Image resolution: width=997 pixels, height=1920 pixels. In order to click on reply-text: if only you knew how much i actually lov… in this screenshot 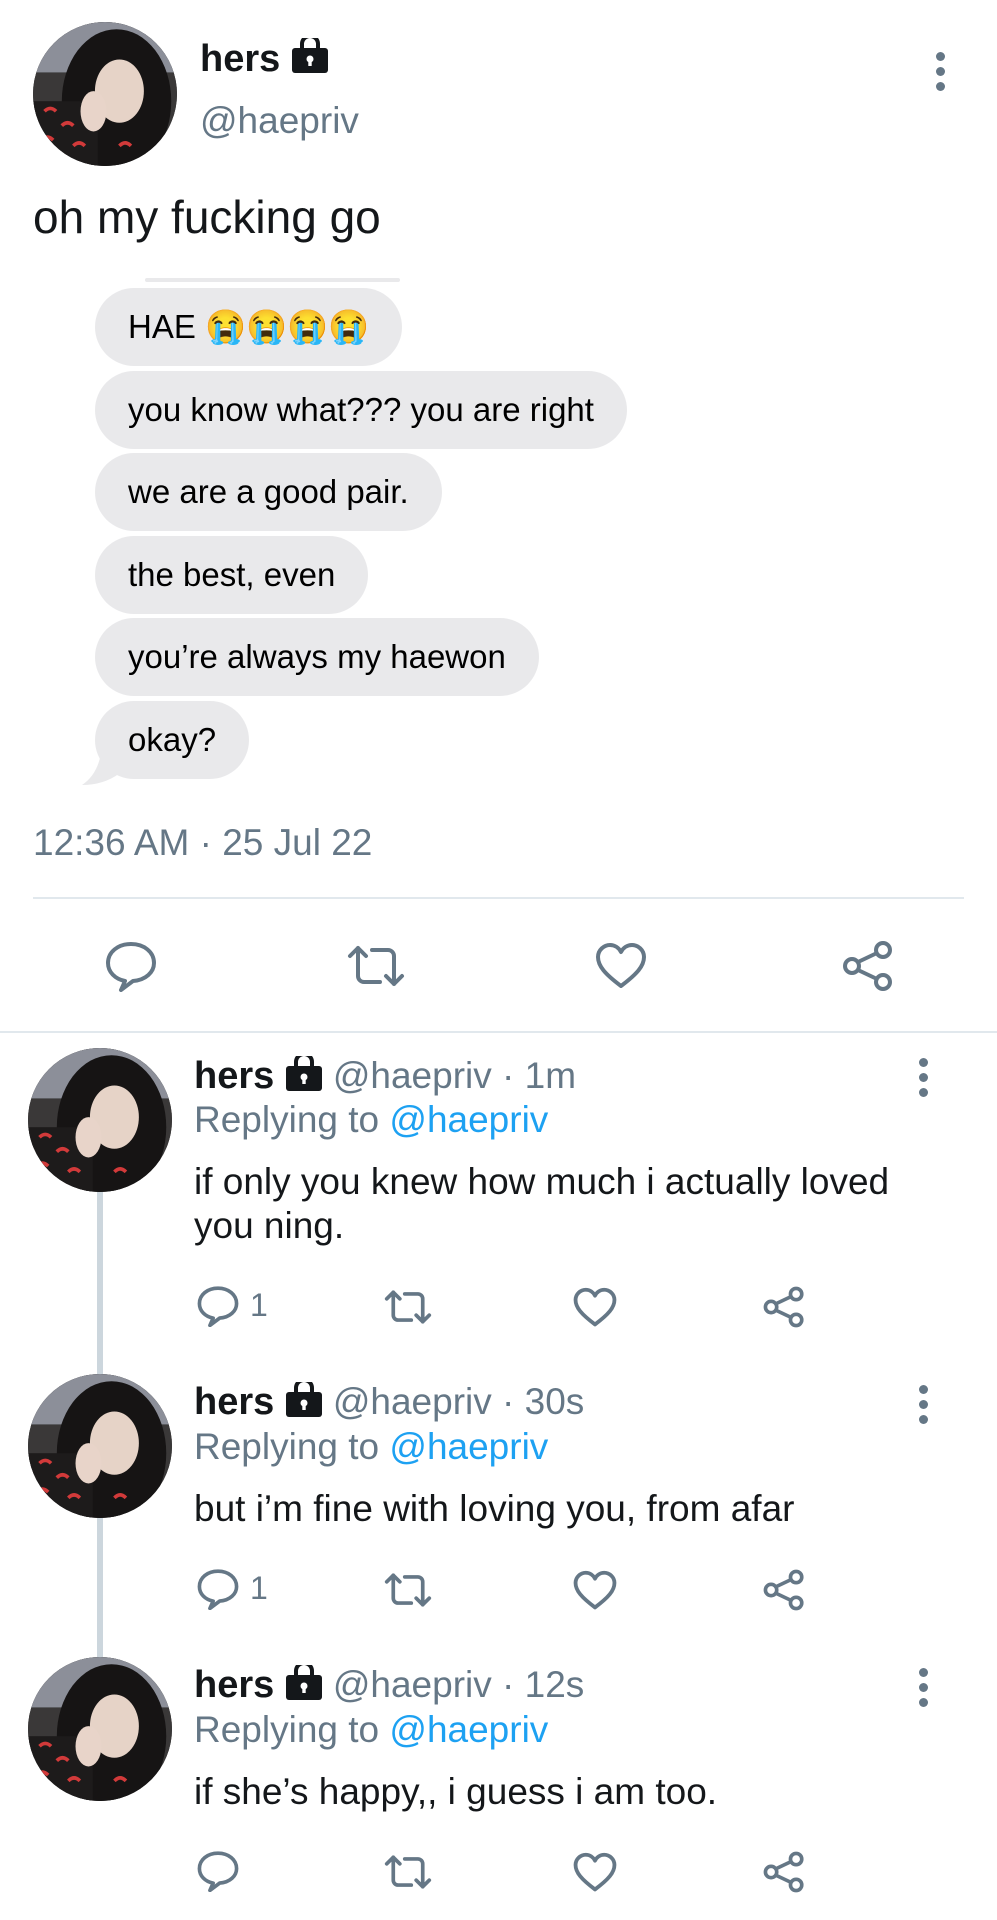, I will do `click(542, 1203)`.